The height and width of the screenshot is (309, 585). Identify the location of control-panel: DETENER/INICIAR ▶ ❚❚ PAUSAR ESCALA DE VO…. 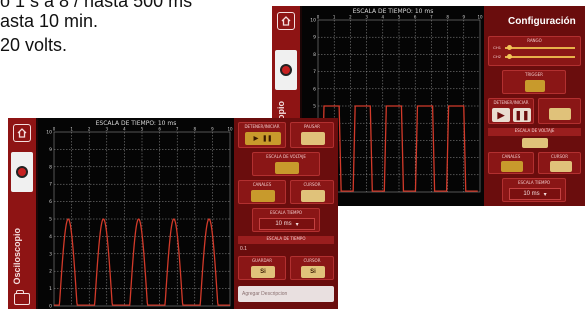
(286, 213).